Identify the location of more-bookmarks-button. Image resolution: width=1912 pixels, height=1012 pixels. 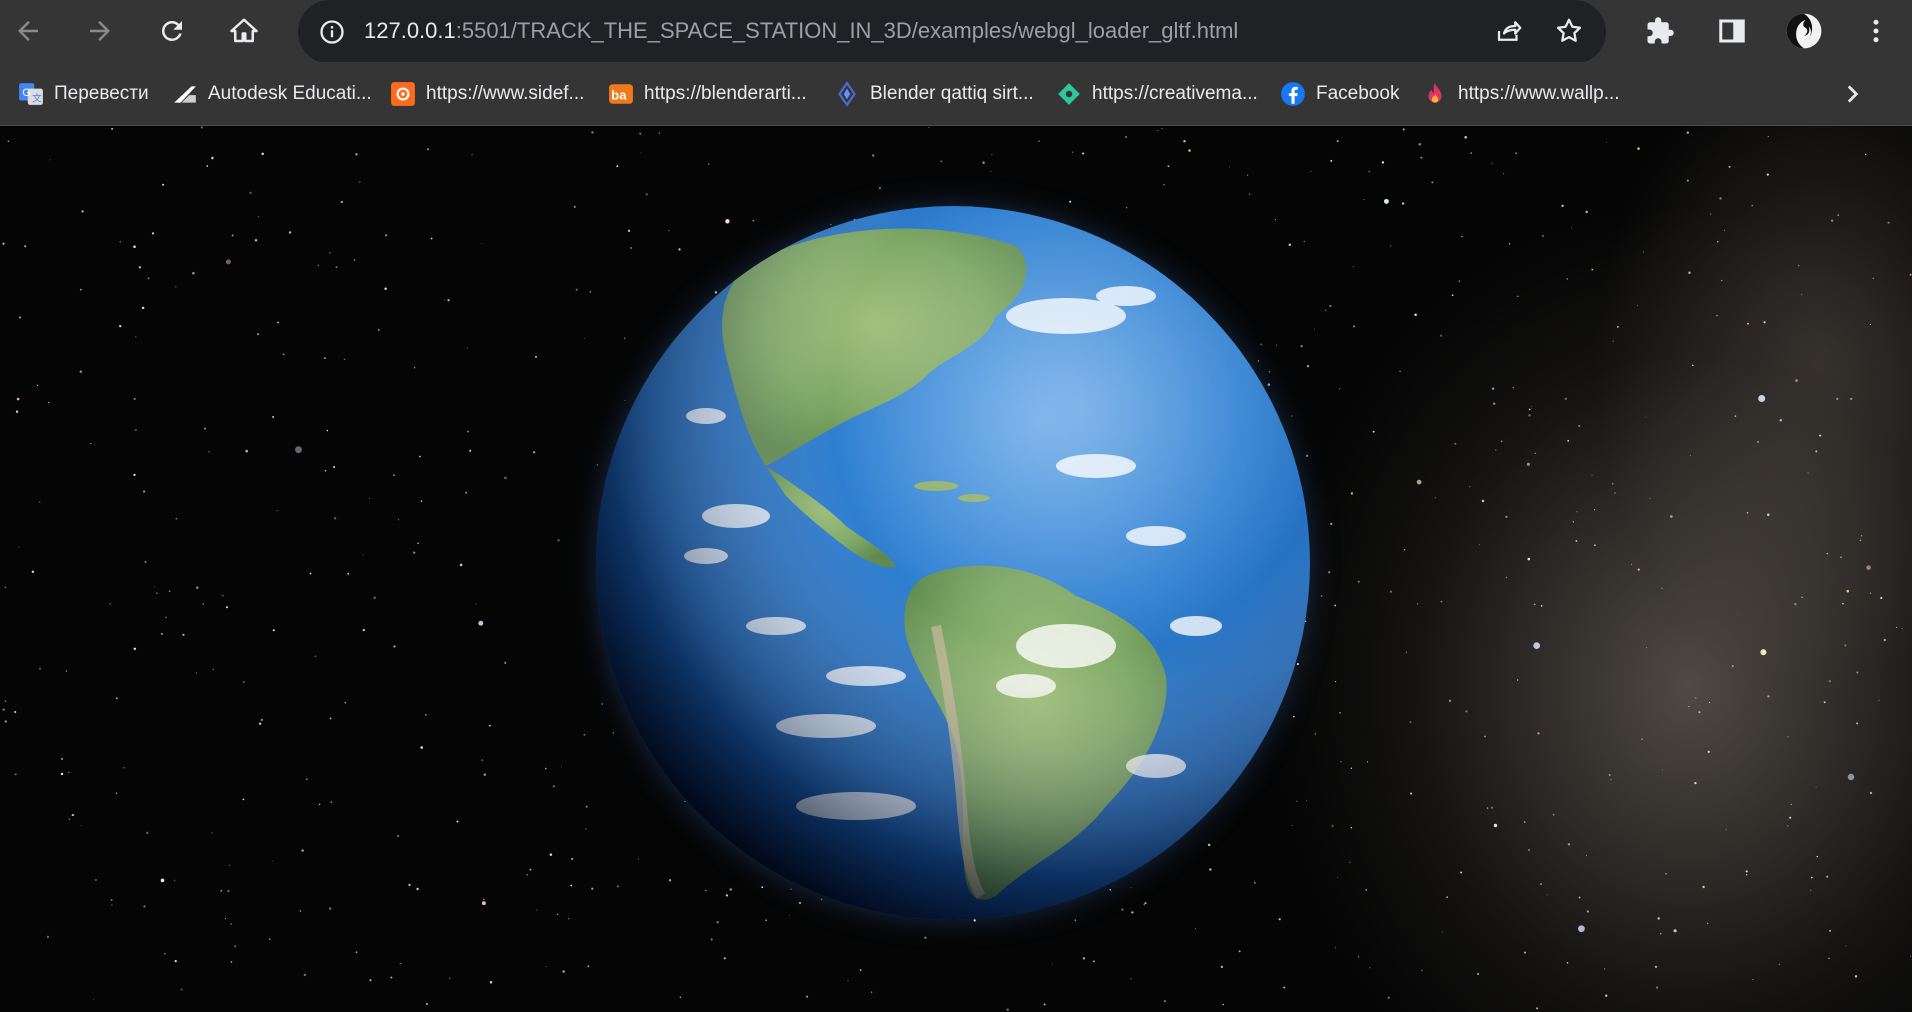
(1852, 94).